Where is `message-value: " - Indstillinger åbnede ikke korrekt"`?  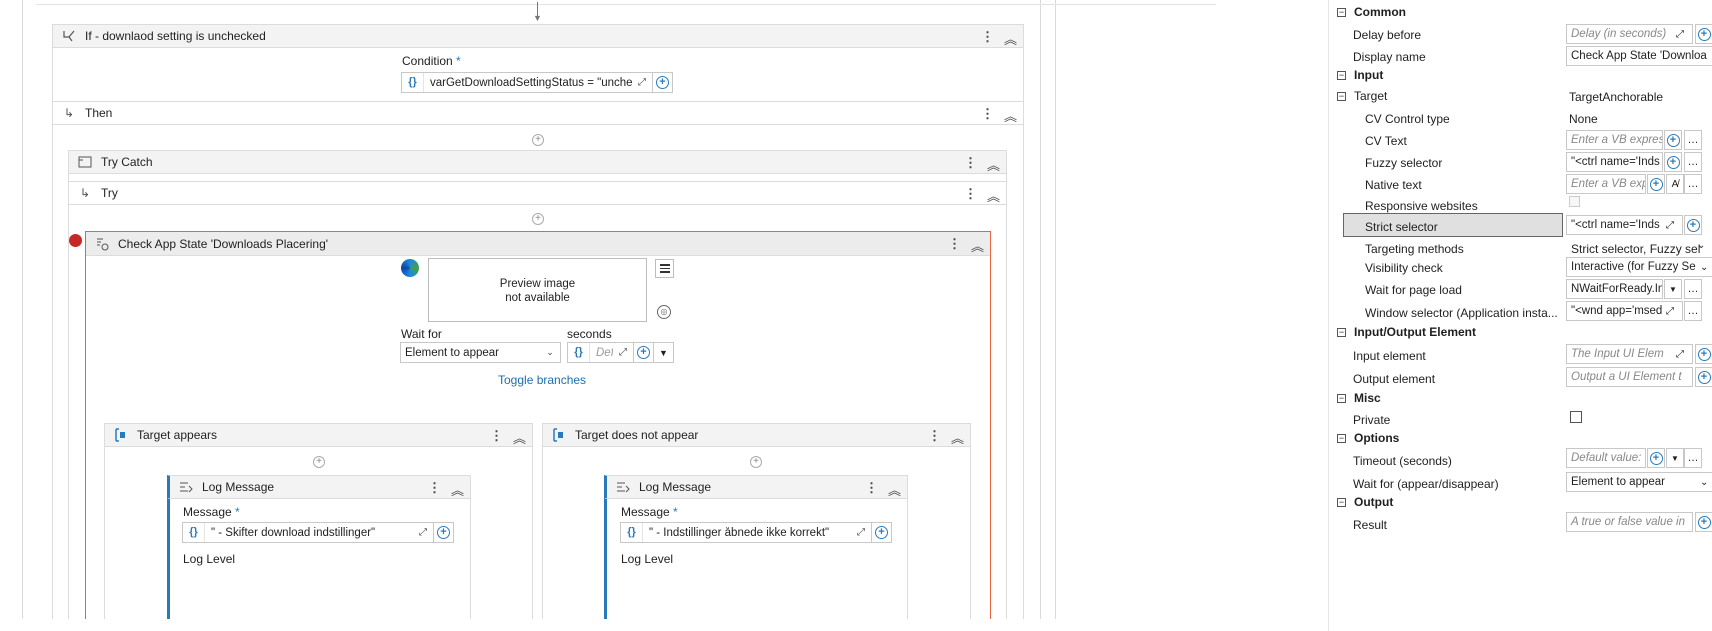 message-value: " - Indstillinger åbnede ikke korrekt" is located at coordinates (747, 533).